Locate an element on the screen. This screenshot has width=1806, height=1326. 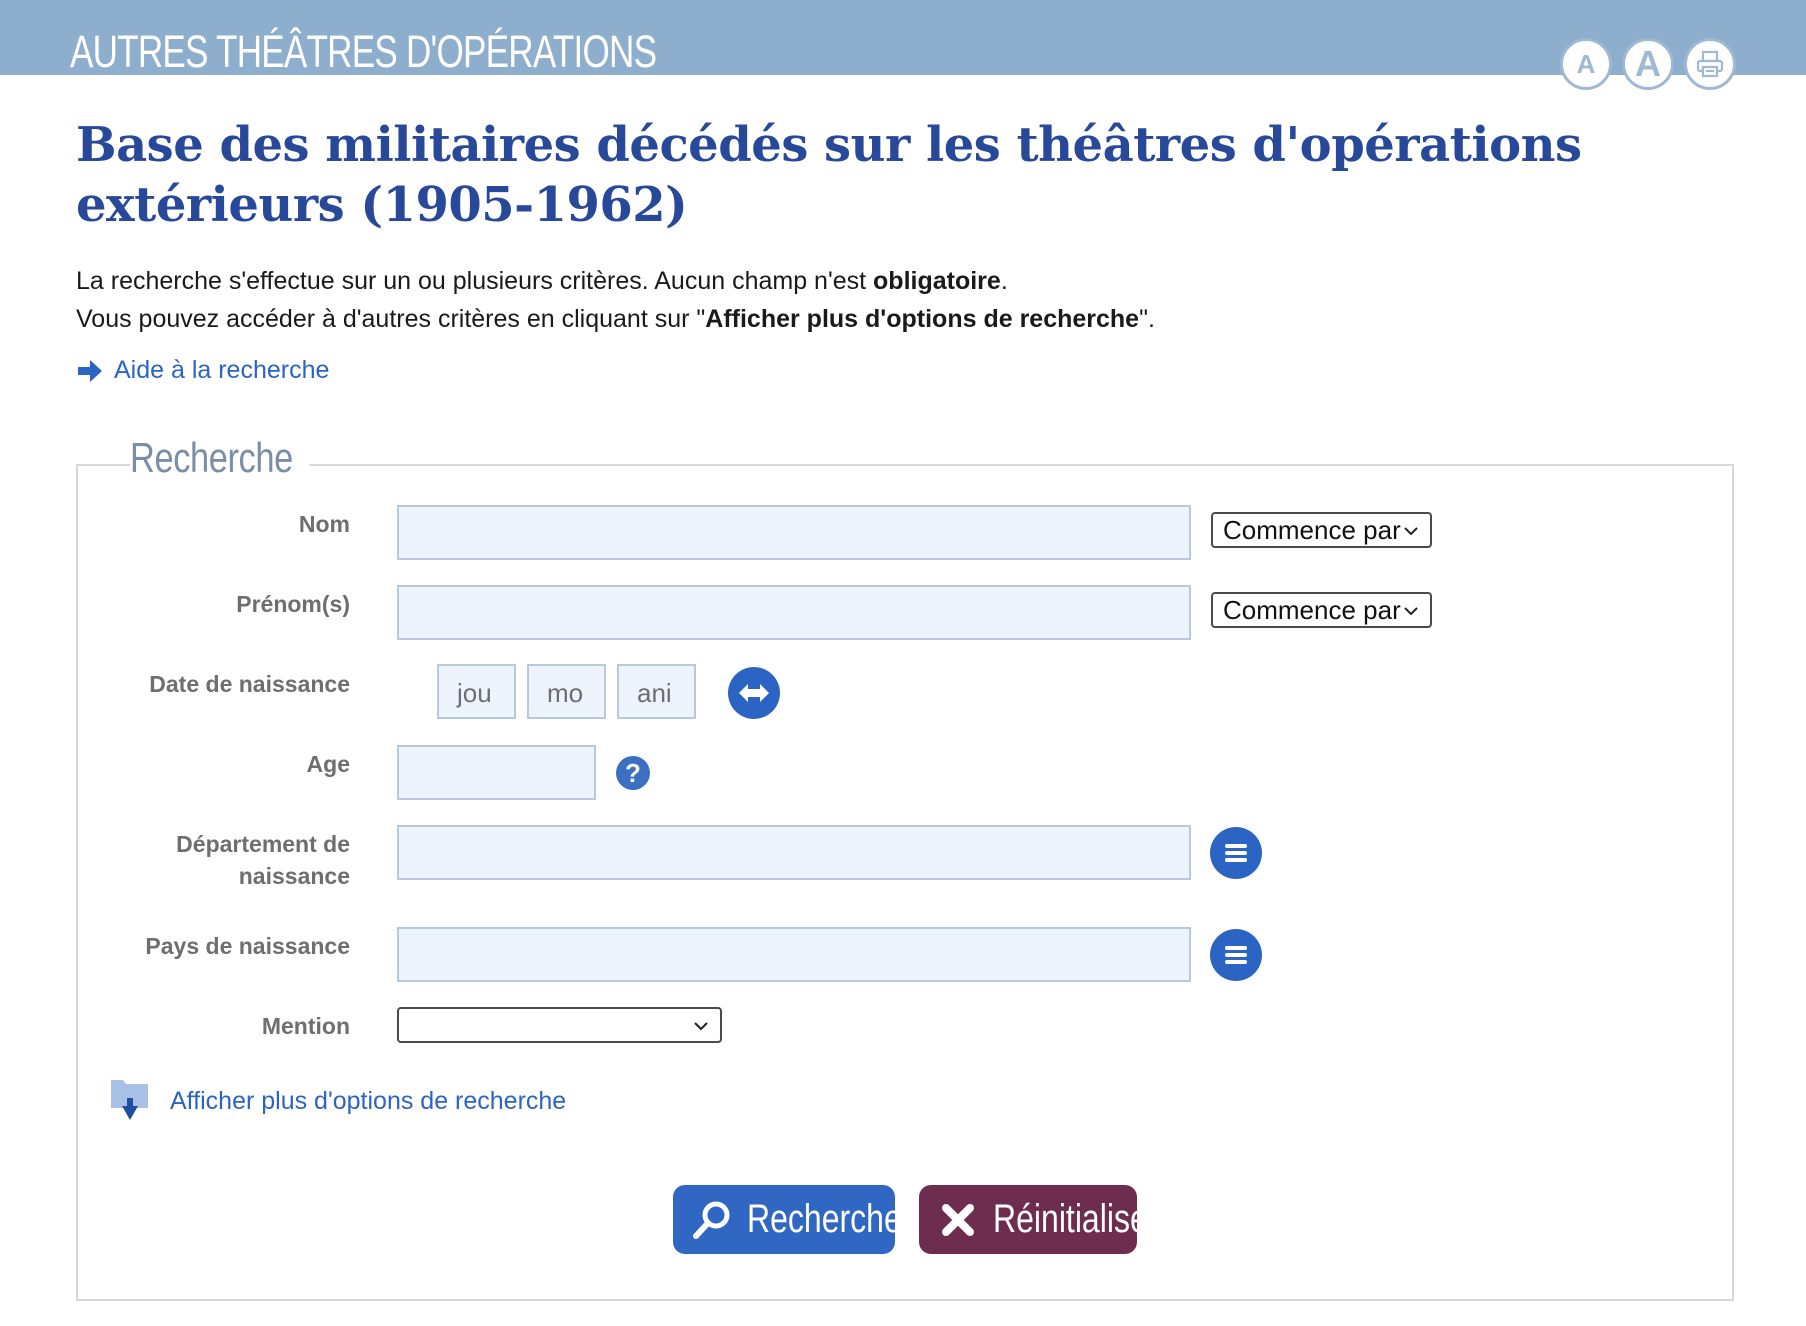
search-button: Rechercher is located at coordinates (792, 1219).